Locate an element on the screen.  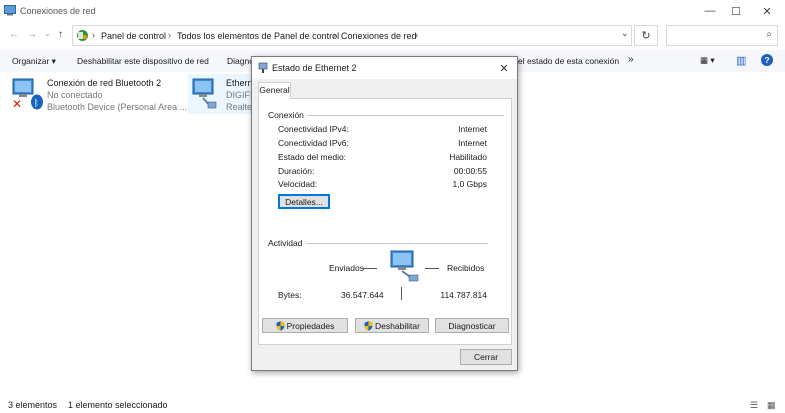
diagnose-connection-button: Diagno is located at coordinates (240, 61).